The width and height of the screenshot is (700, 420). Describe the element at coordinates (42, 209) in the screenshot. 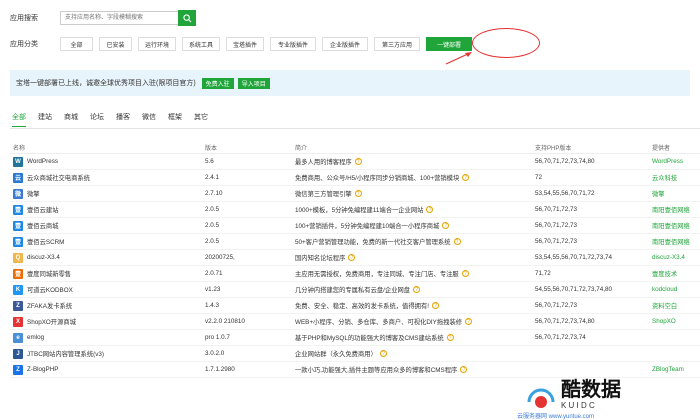

I see `app-name: 壹佰云建站` at that location.